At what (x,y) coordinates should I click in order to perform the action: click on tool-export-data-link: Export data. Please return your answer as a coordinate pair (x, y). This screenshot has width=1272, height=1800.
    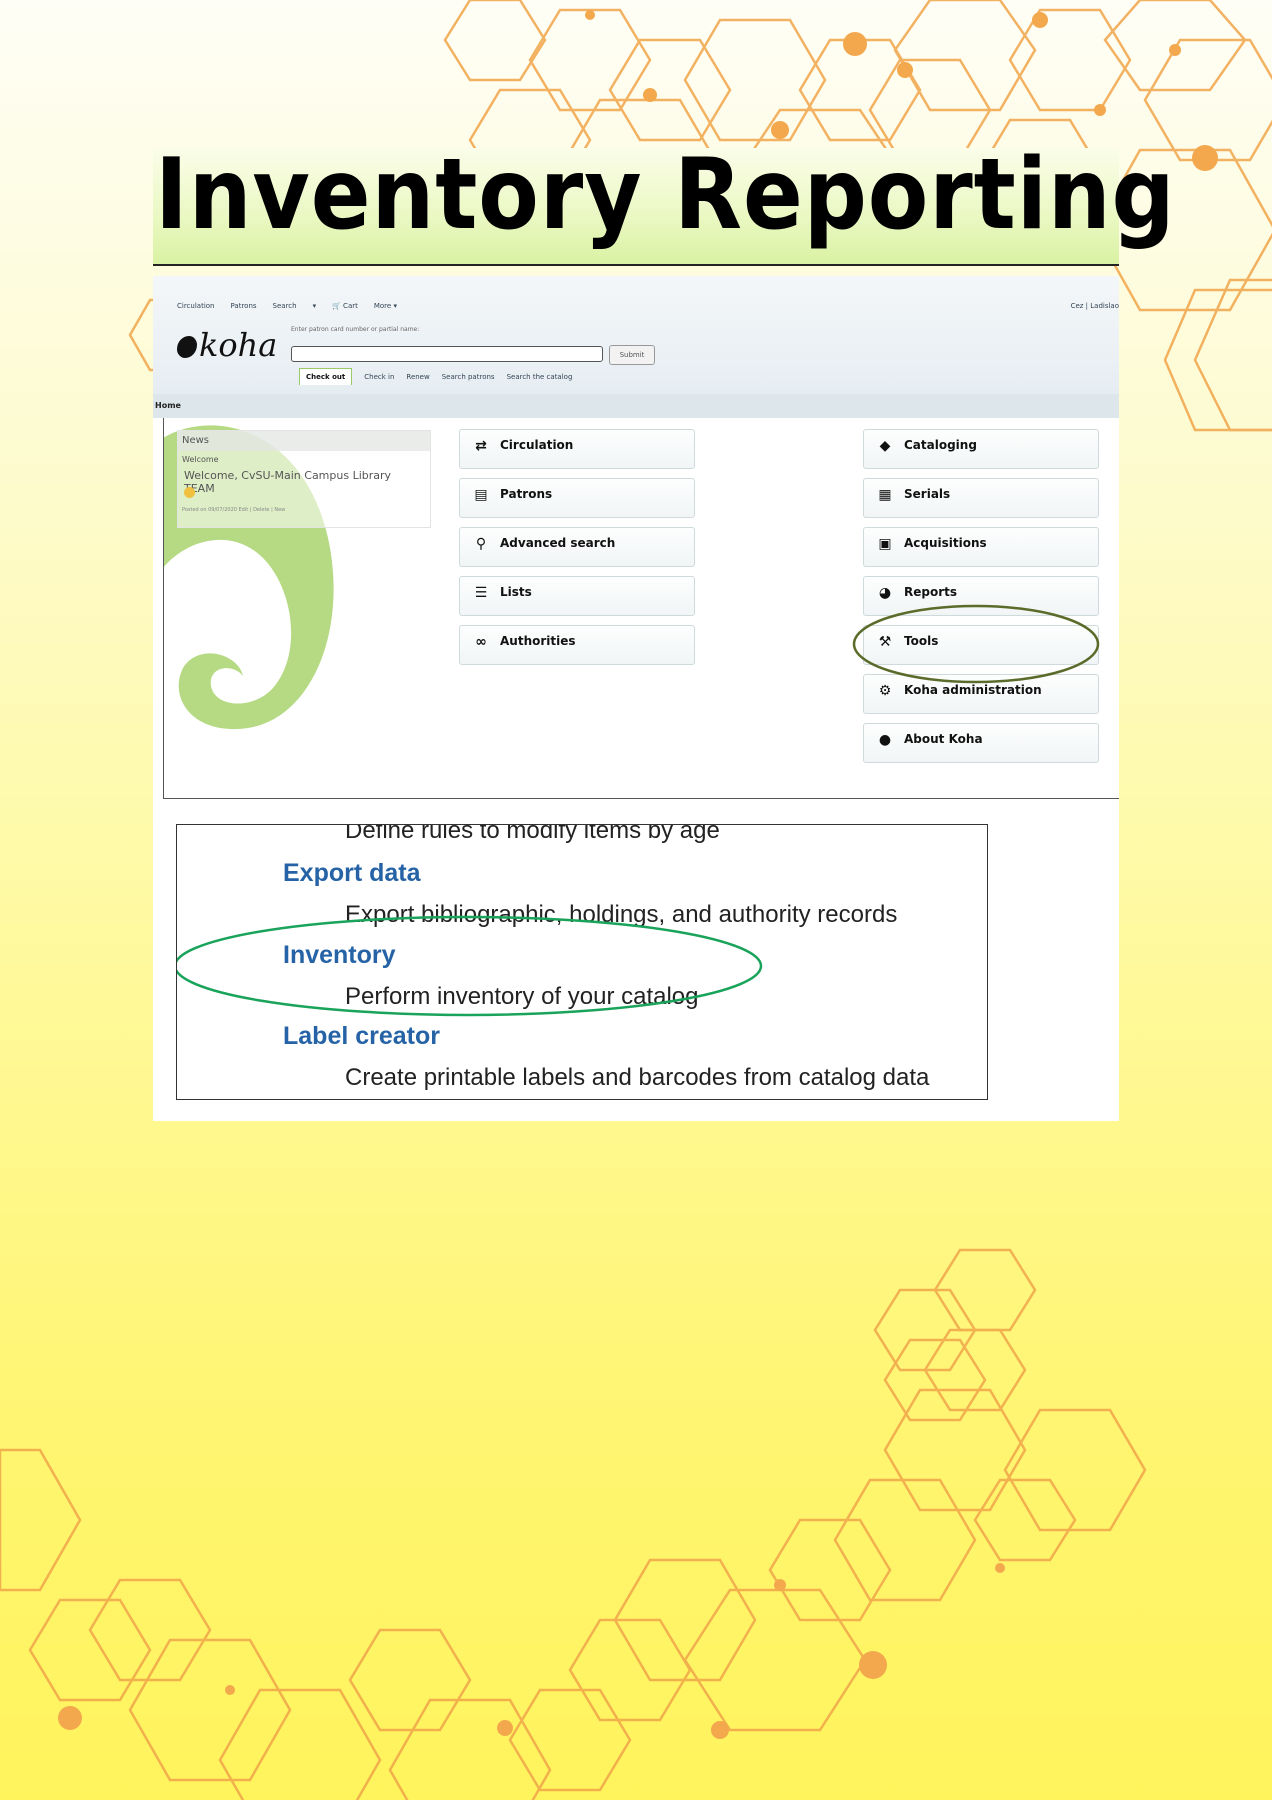
    Looking at the image, I should click on (352, 873).